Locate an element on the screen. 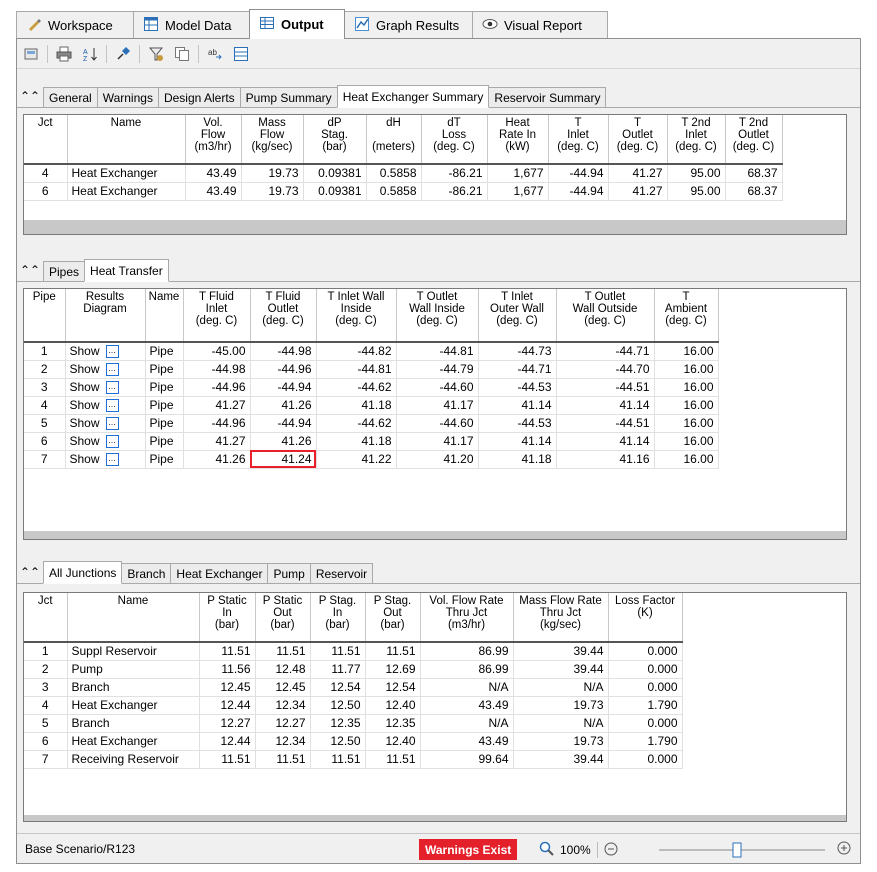  column-header: T 2nd Inlet (deg. C) is located at coordinates (696, 140).